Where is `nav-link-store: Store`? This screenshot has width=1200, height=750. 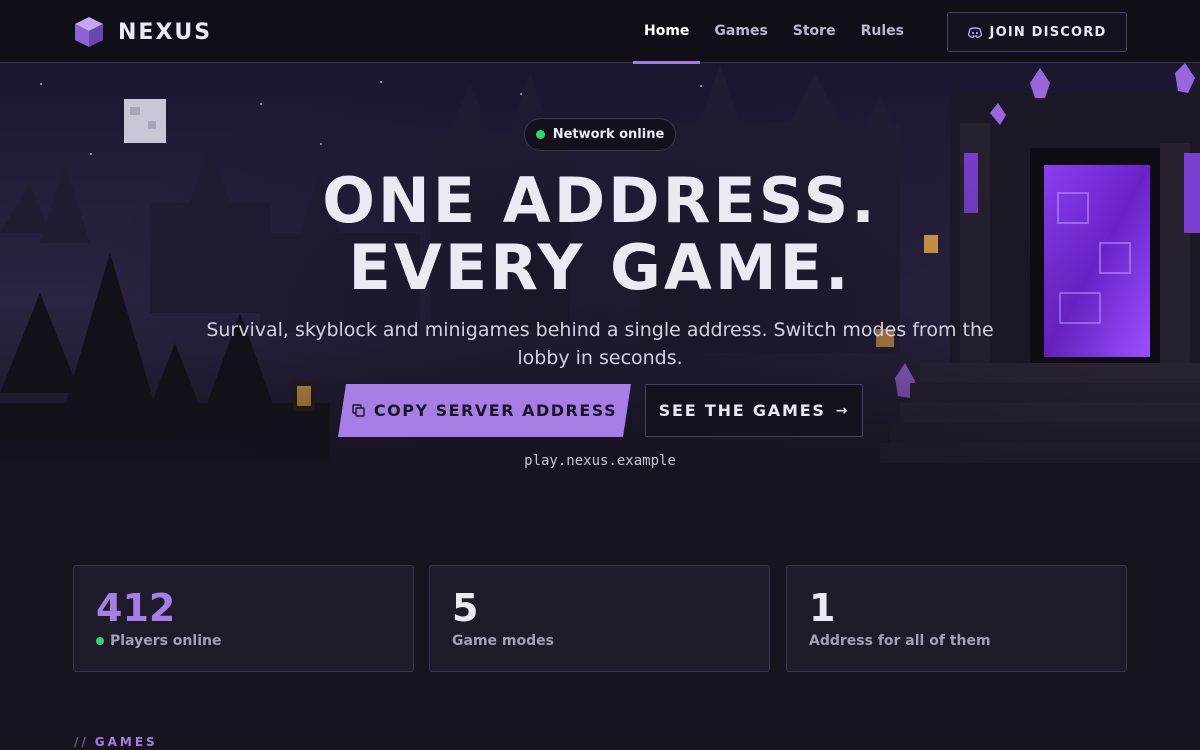 nav-link-store: Store is located at coordinates (814, 31).